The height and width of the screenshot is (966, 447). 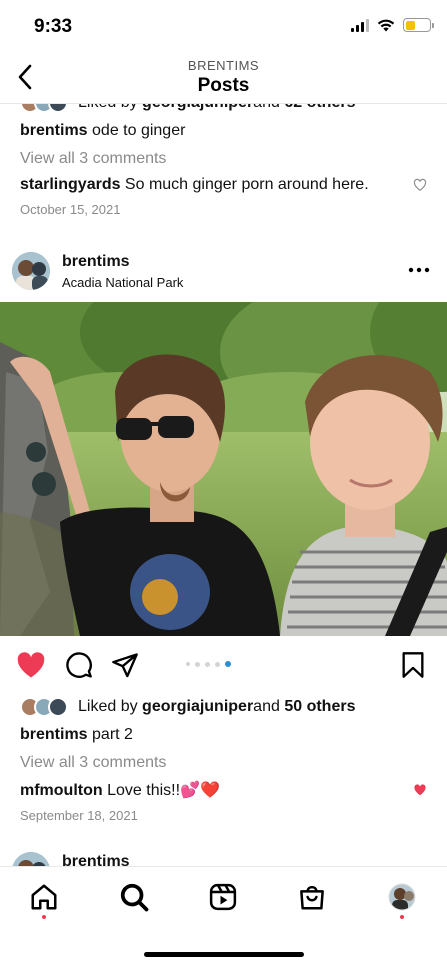 I want to click on nav-search, so click(x=134, y=897).